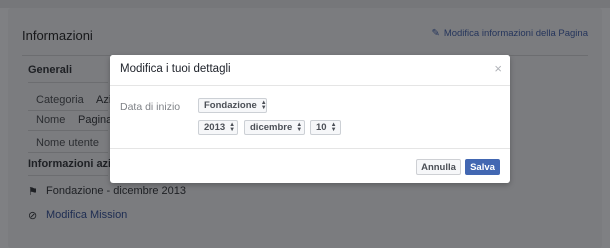 This screenshot has width=610, height=248. I want to click on date-type-select: Fondazione ▲ ▼, so click(232, 105).